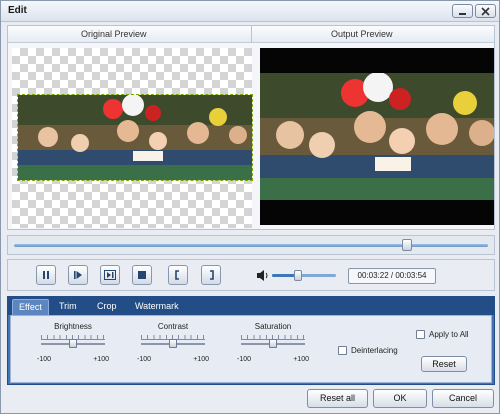 Image resolution: width=500 pixels, height=414 pixels. I want to click on window-title: Edit, so click(17, 10).